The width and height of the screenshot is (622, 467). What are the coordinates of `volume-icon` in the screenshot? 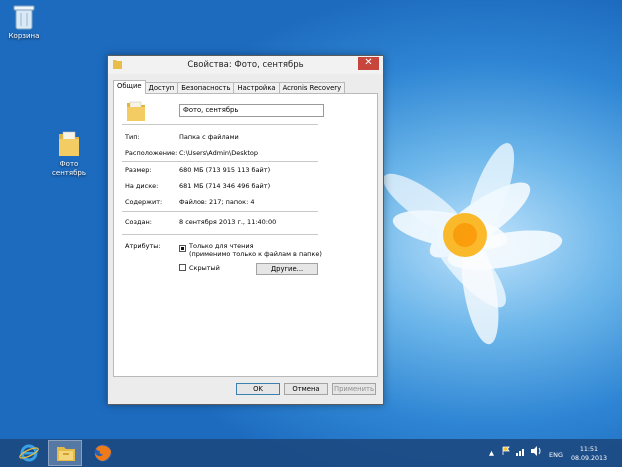 It's located at (536, 452).